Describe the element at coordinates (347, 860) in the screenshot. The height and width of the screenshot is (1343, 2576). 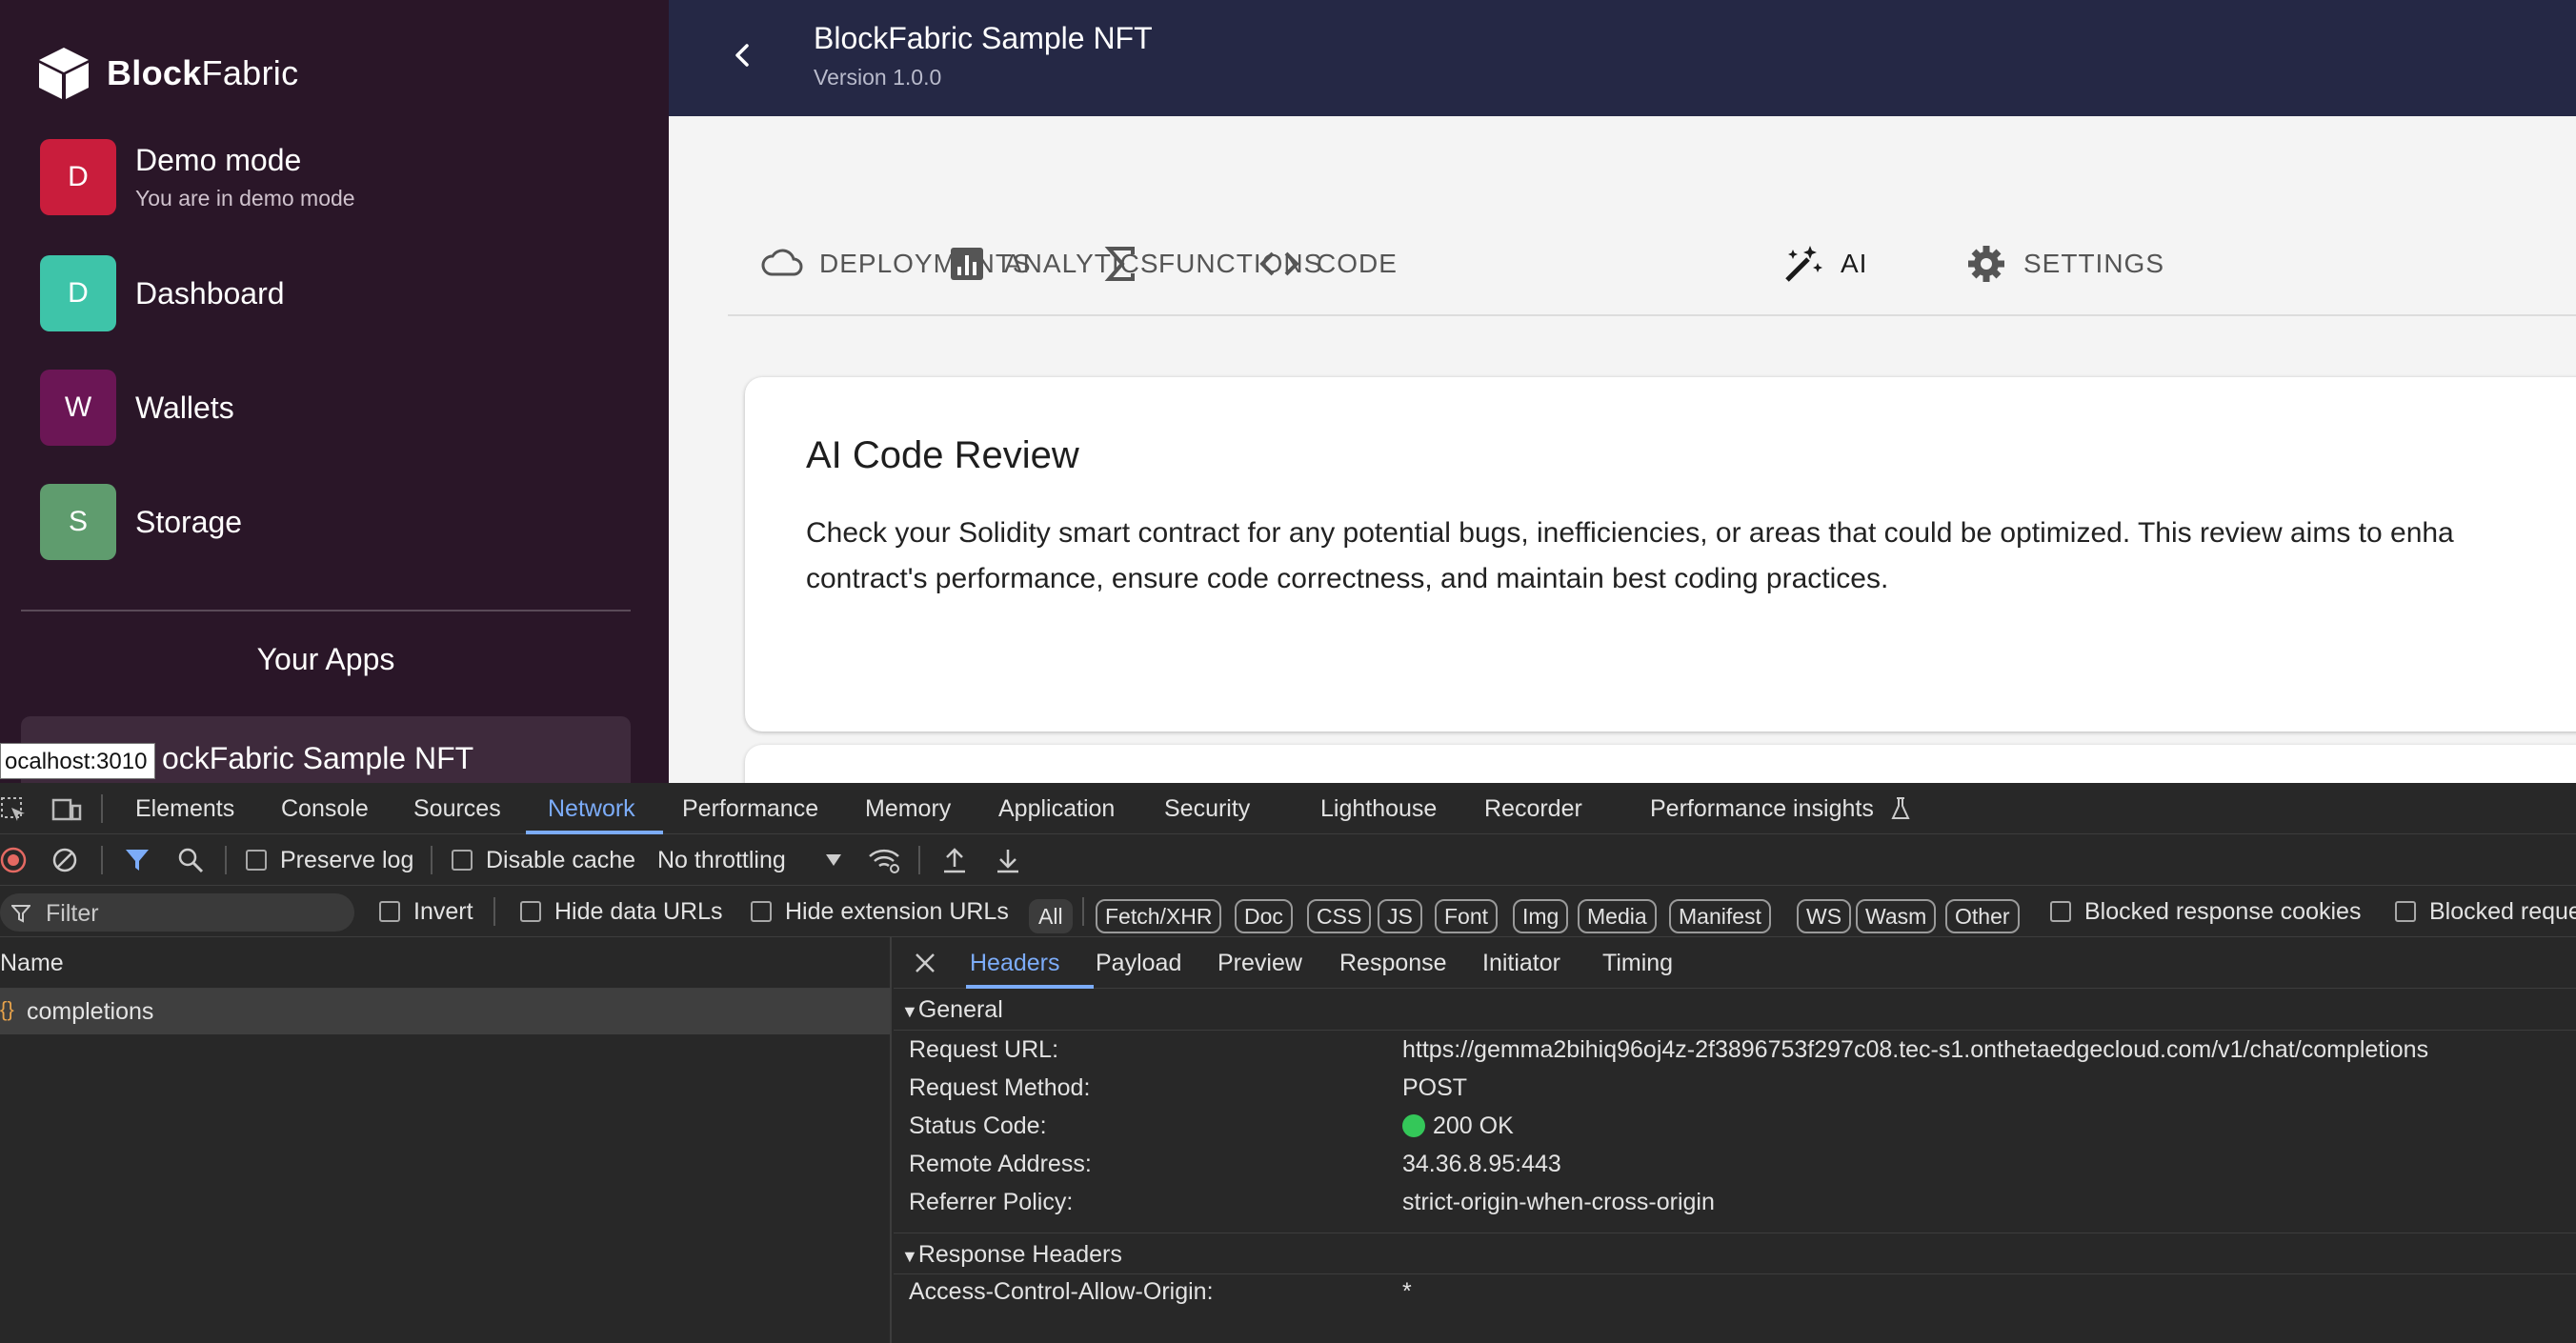
I see `preserve-log-label: Preserve log` at that location.